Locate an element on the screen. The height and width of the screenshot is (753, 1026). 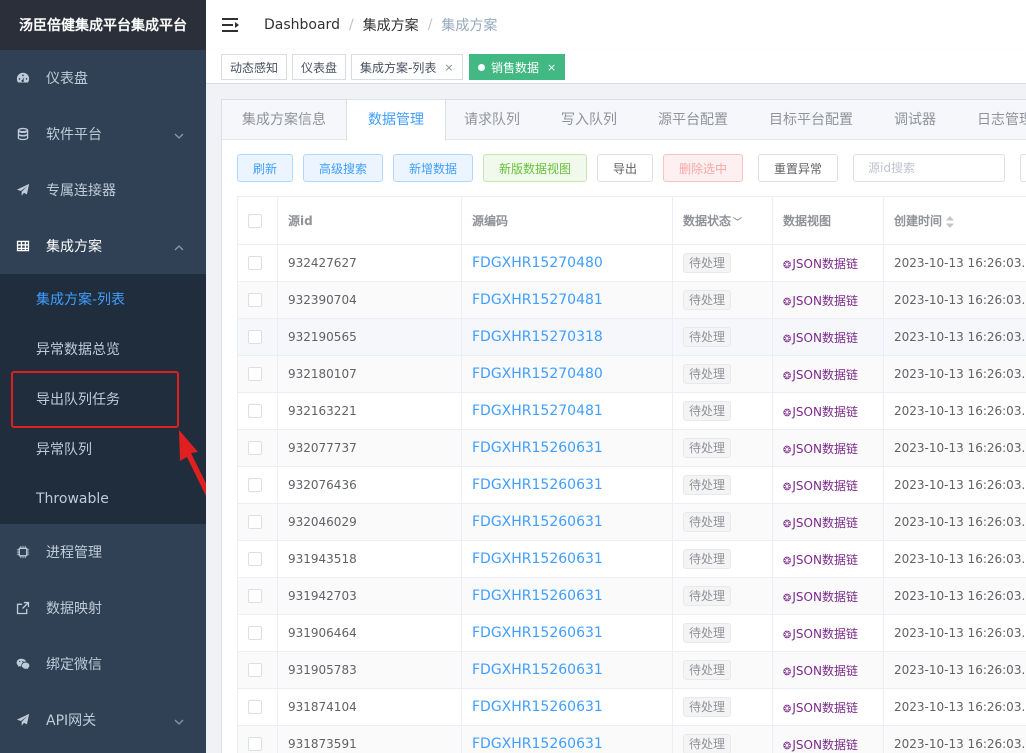
sidebar-item-connector: 专属连接器 is located at coordinates (103, 190).